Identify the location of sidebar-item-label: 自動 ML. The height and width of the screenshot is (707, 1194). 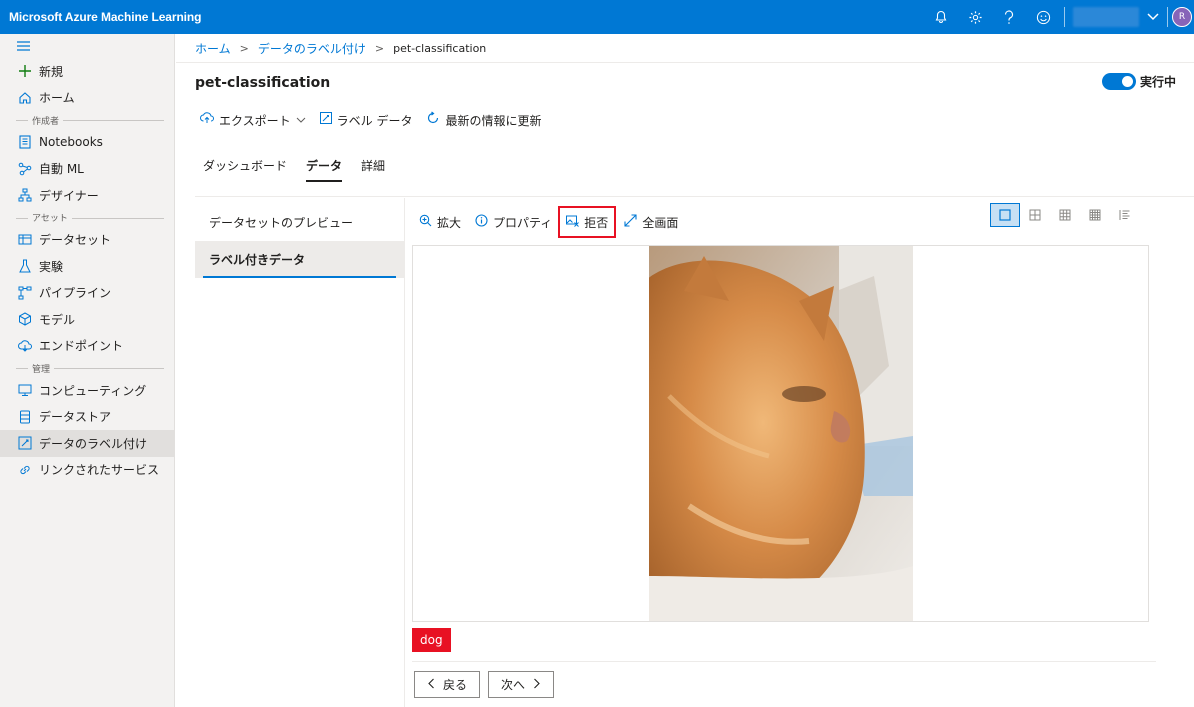
(61, 169).